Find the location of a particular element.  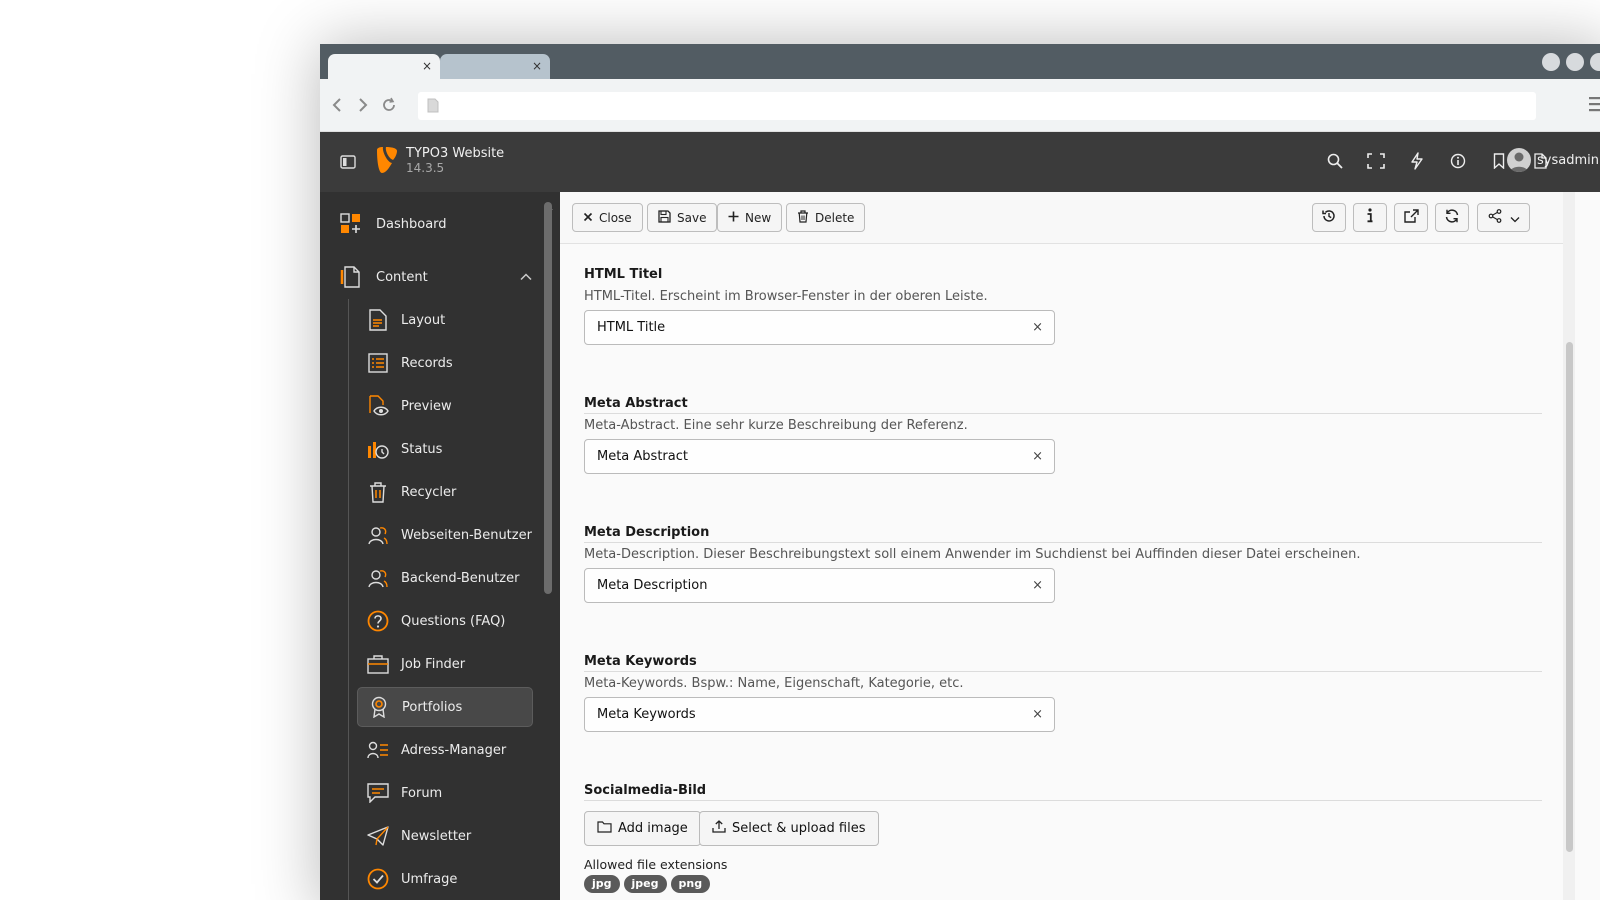

records-icon is located at coordinates (378, 363).